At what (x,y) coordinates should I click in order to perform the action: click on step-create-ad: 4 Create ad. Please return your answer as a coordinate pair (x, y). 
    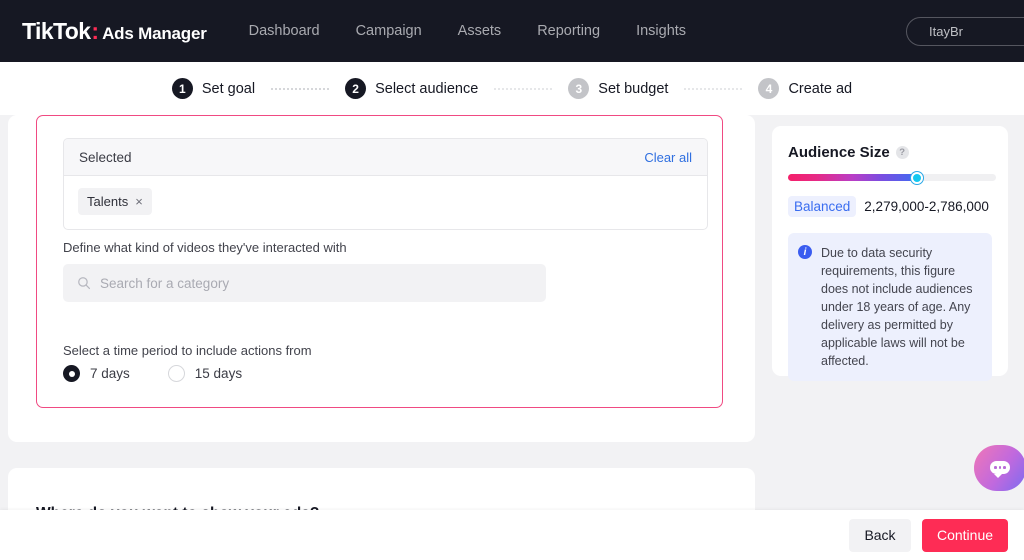
    Looking at the image, I should click on (805, 88).